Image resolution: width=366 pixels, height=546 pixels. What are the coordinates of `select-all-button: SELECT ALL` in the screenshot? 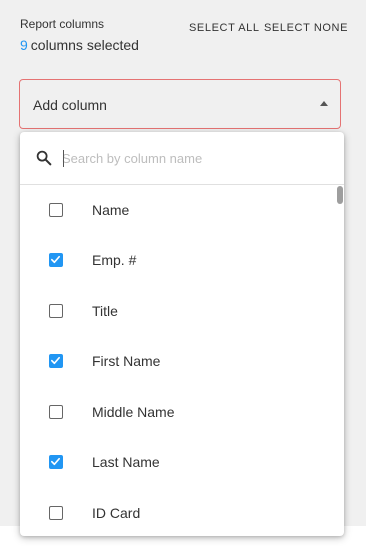 It's located at (224, 28).